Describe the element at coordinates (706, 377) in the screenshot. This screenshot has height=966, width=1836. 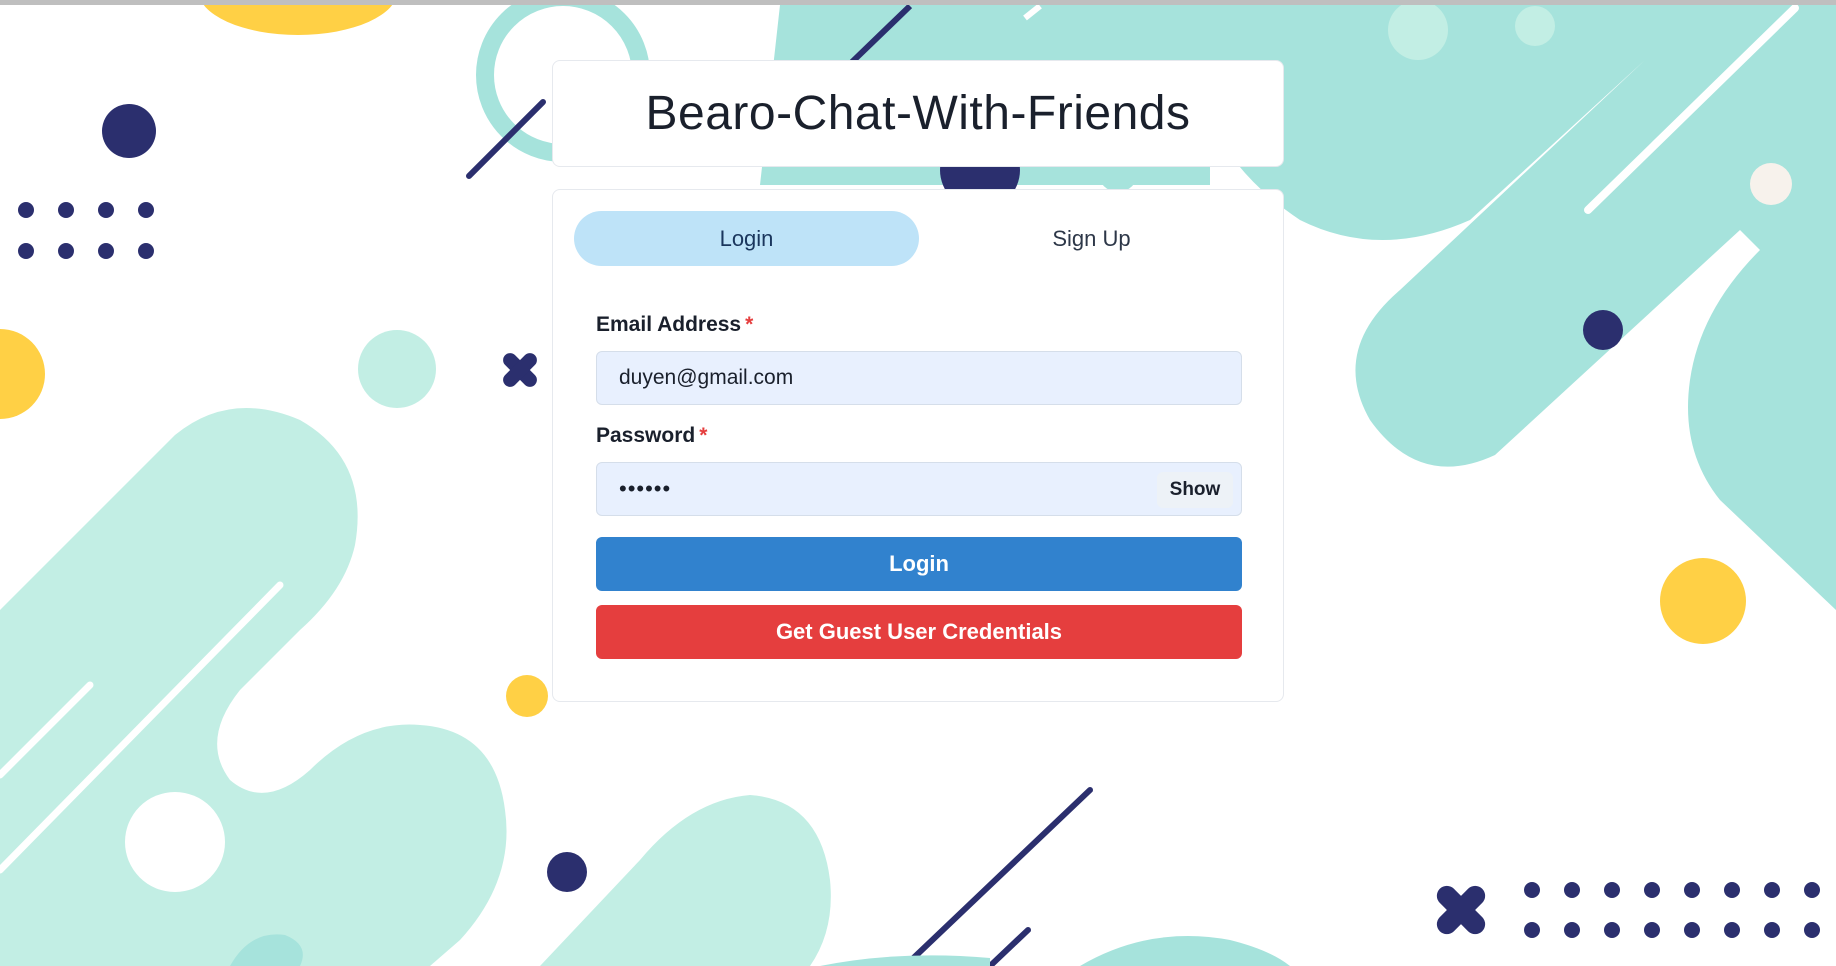
I see `email-value: duyen@gmail.com` at that location.